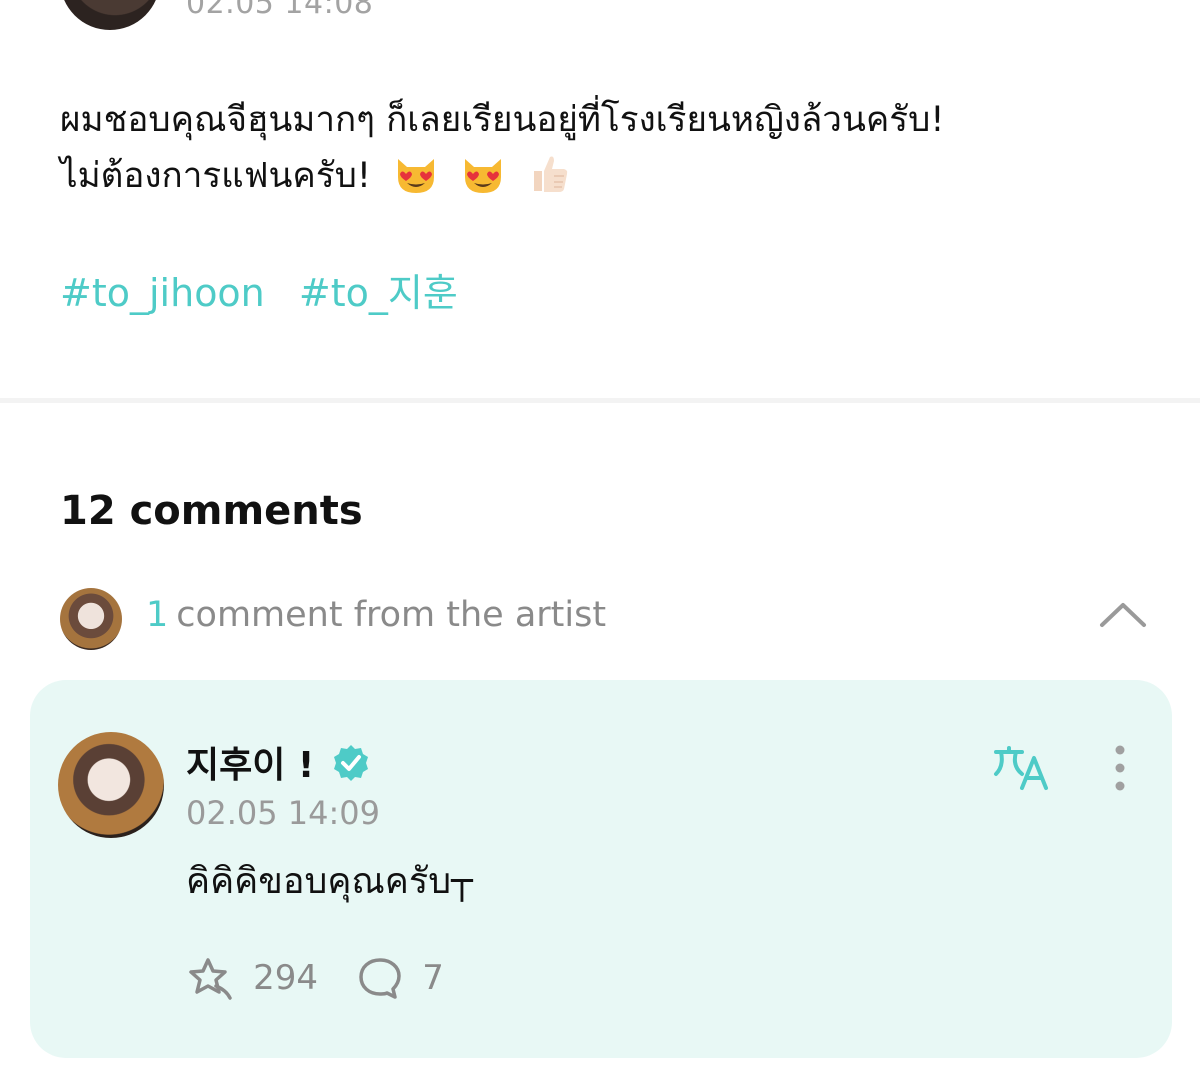 The image size is (1200, 1066). Describe the element at coordinates (350, 763) in the screenshot. I see `verified-badge-icon` at that location.